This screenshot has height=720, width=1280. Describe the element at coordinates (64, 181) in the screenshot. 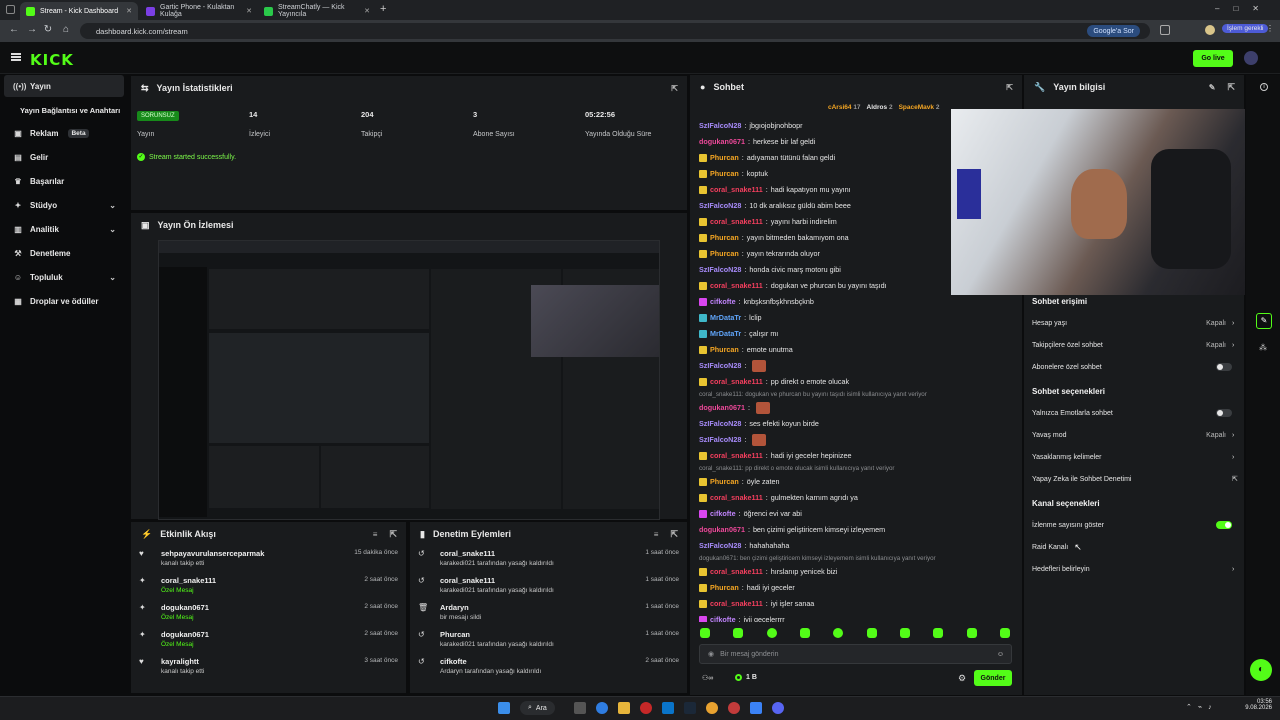

I see `sidebar-item-basarilar: ♛ Başarılar` at that location.